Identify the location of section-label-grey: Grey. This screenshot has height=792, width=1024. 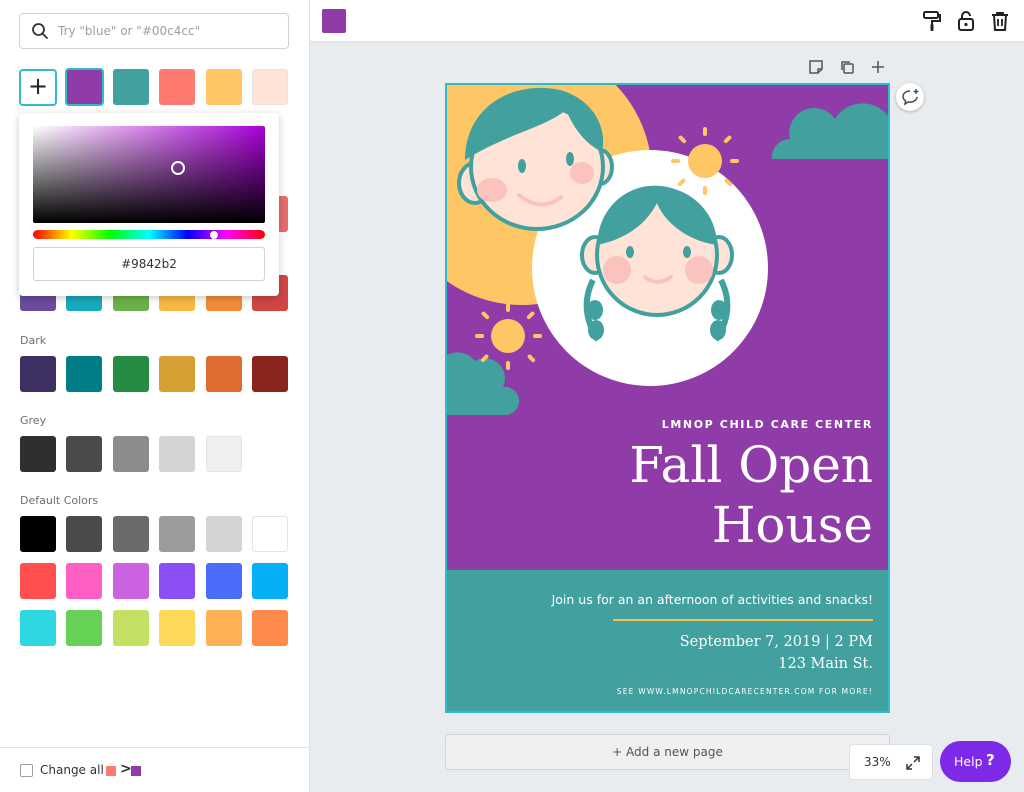
(33, 420).